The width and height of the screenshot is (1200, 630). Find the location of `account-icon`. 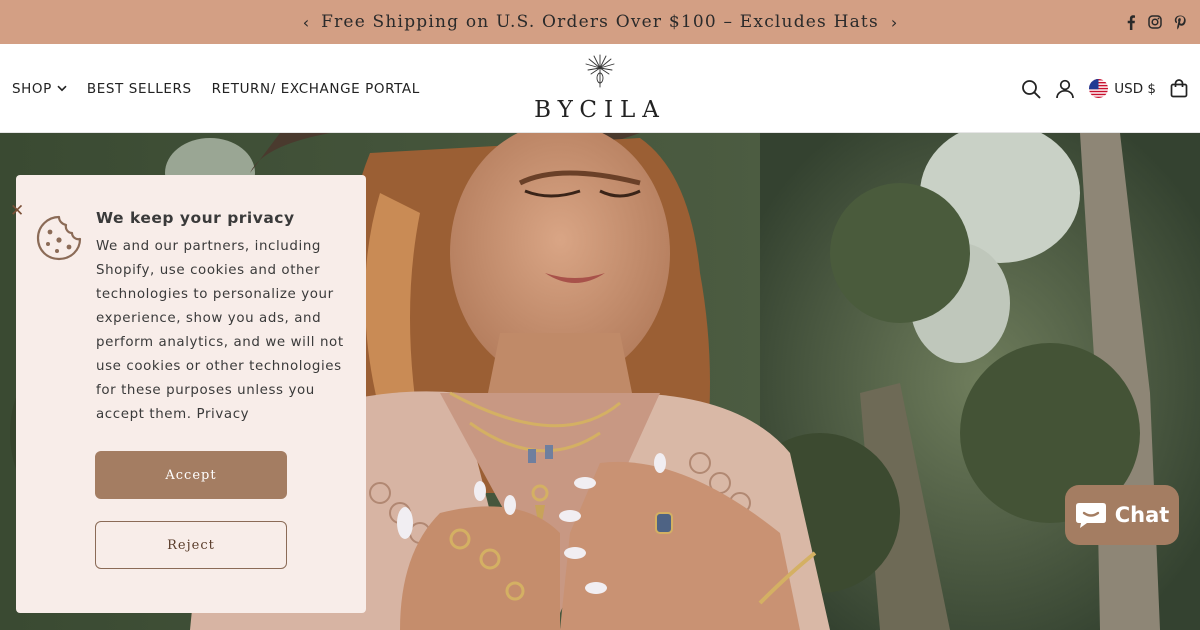

account-icon is located at coordinates (1065, 89).